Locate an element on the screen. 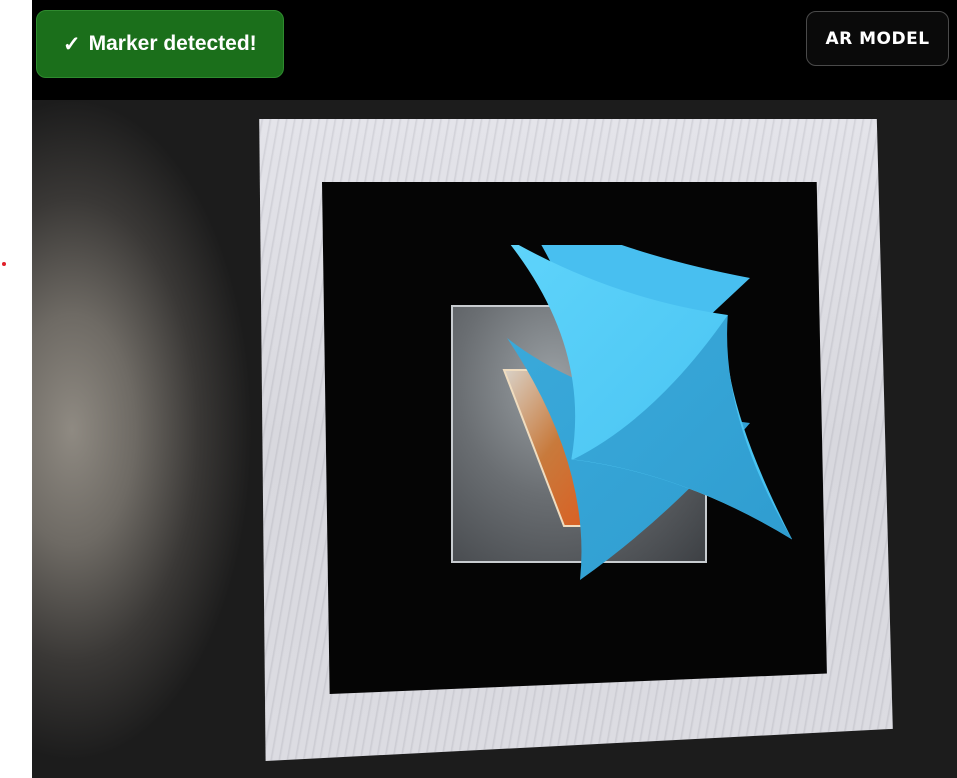 The height and width of the screenshot is (778, 957). status-badge: ✓ Marker detected! is located at coordinates (160, 44).